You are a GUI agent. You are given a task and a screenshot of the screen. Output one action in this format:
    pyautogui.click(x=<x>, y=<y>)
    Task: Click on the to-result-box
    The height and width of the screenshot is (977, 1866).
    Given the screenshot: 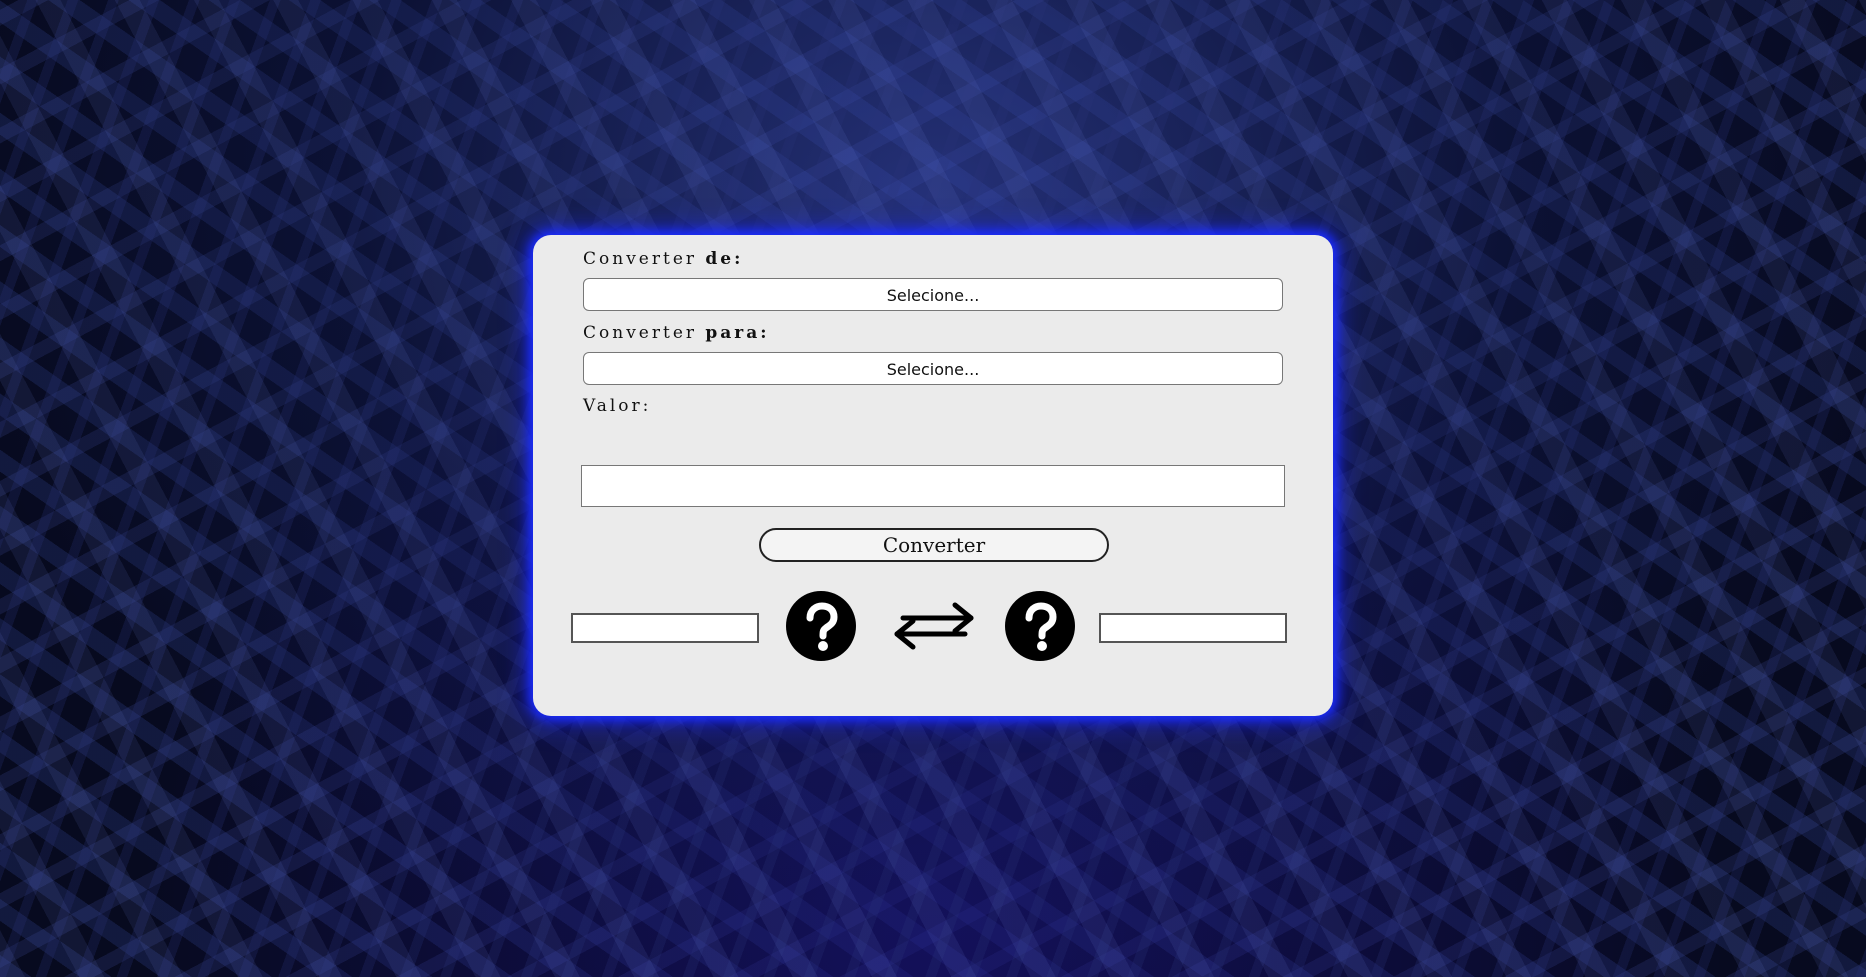 What is the action you would take?
    pyautogui.click(x=1193, y=628)
    